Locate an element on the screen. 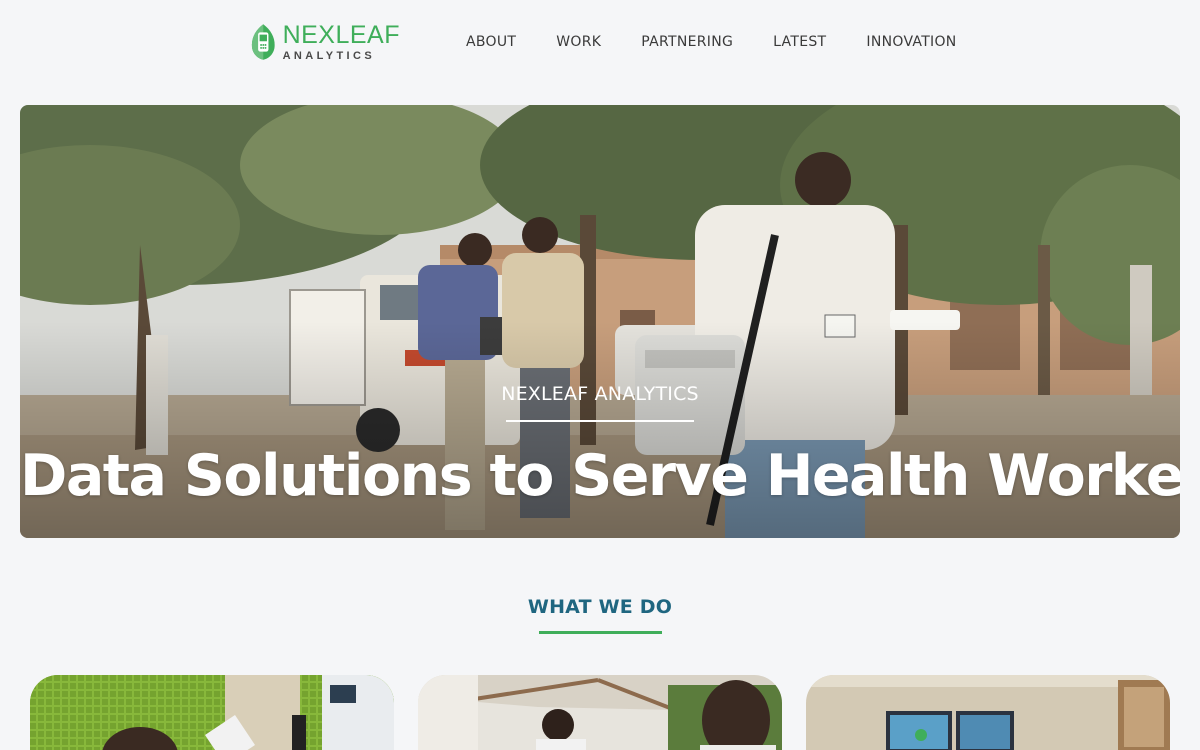 This screenshot has height=750, width=1200. logo-tagline: ANALYTICS is located at coordinates (329, 55).